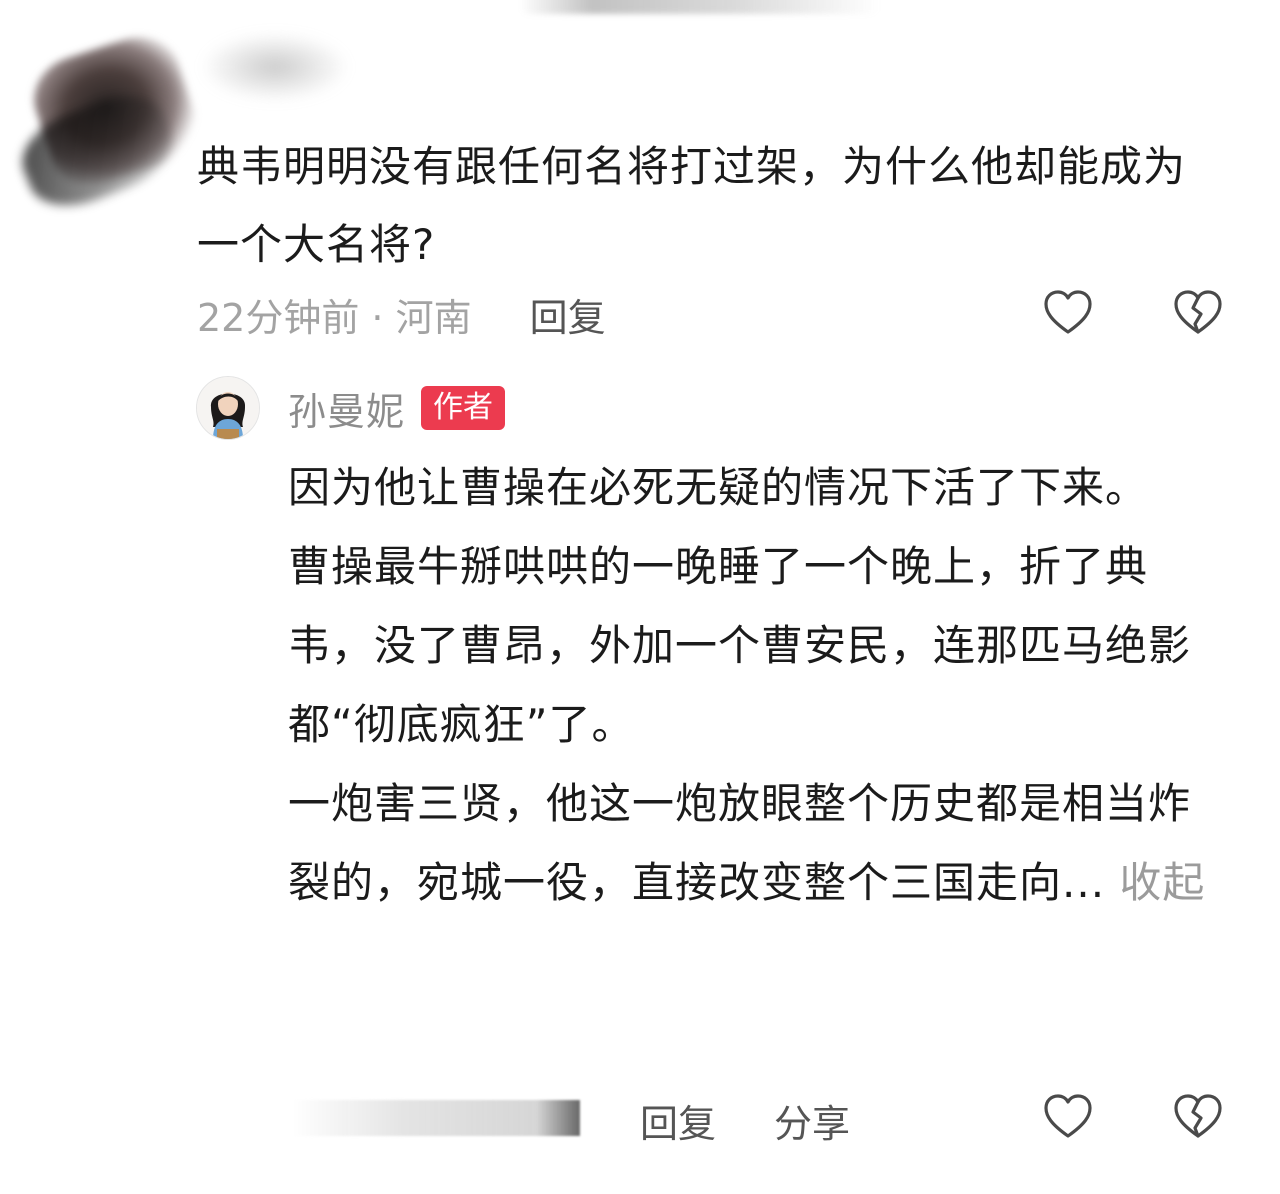 The height and width of the screenshot is (1194, 1280). I want to click on author-name: 孙曼妮, so click(346, 408).